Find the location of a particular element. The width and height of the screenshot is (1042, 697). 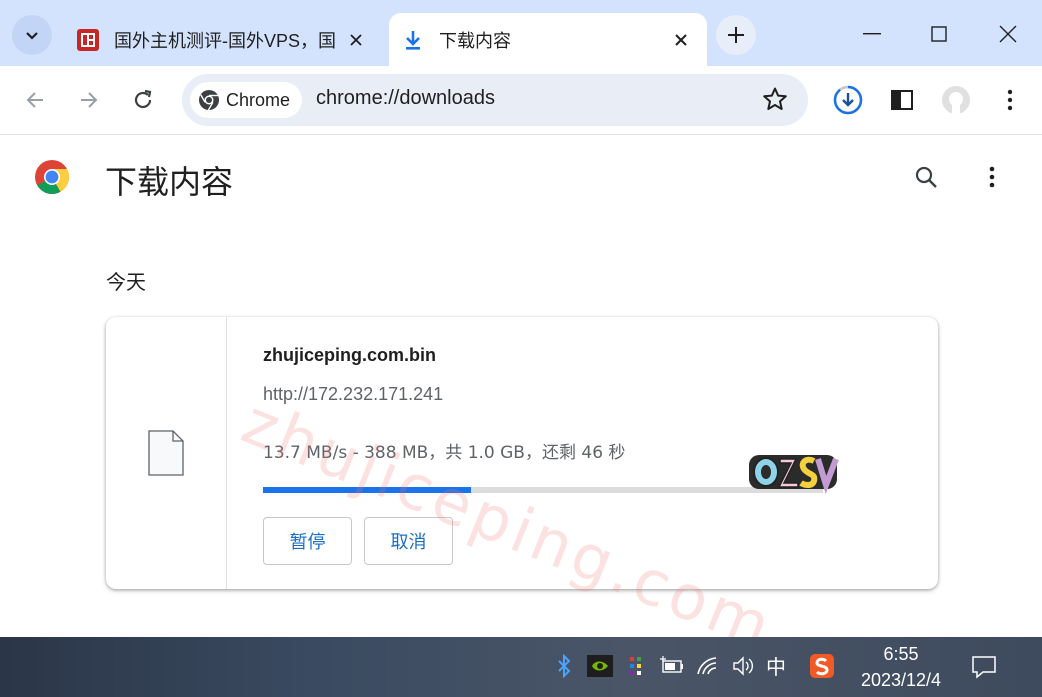

chrome-logo-icon is located at coordinates (52, 179).